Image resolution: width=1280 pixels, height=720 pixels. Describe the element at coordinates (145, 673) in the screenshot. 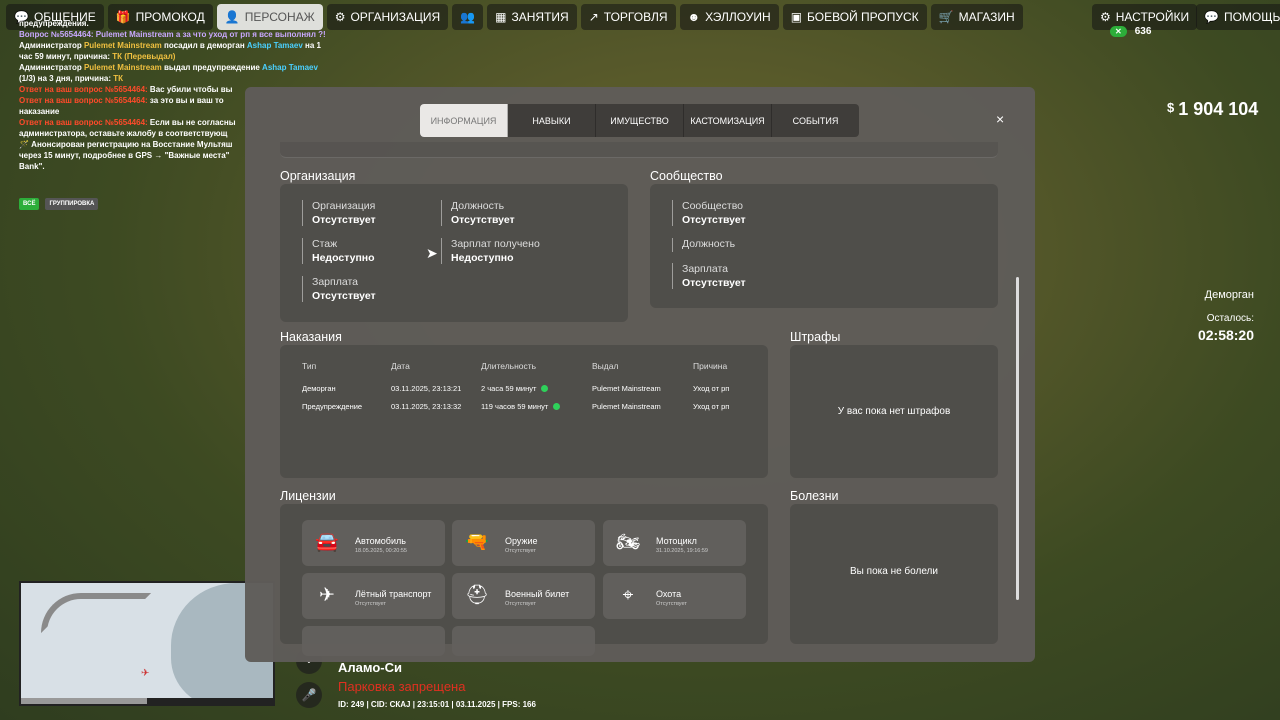

I see `player-marker-icon: ✈` at that location.